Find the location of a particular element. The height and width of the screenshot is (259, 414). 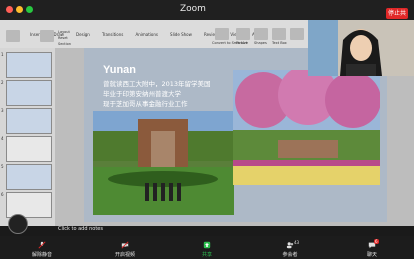

shapes-icon is located at coordinates (261, 34).